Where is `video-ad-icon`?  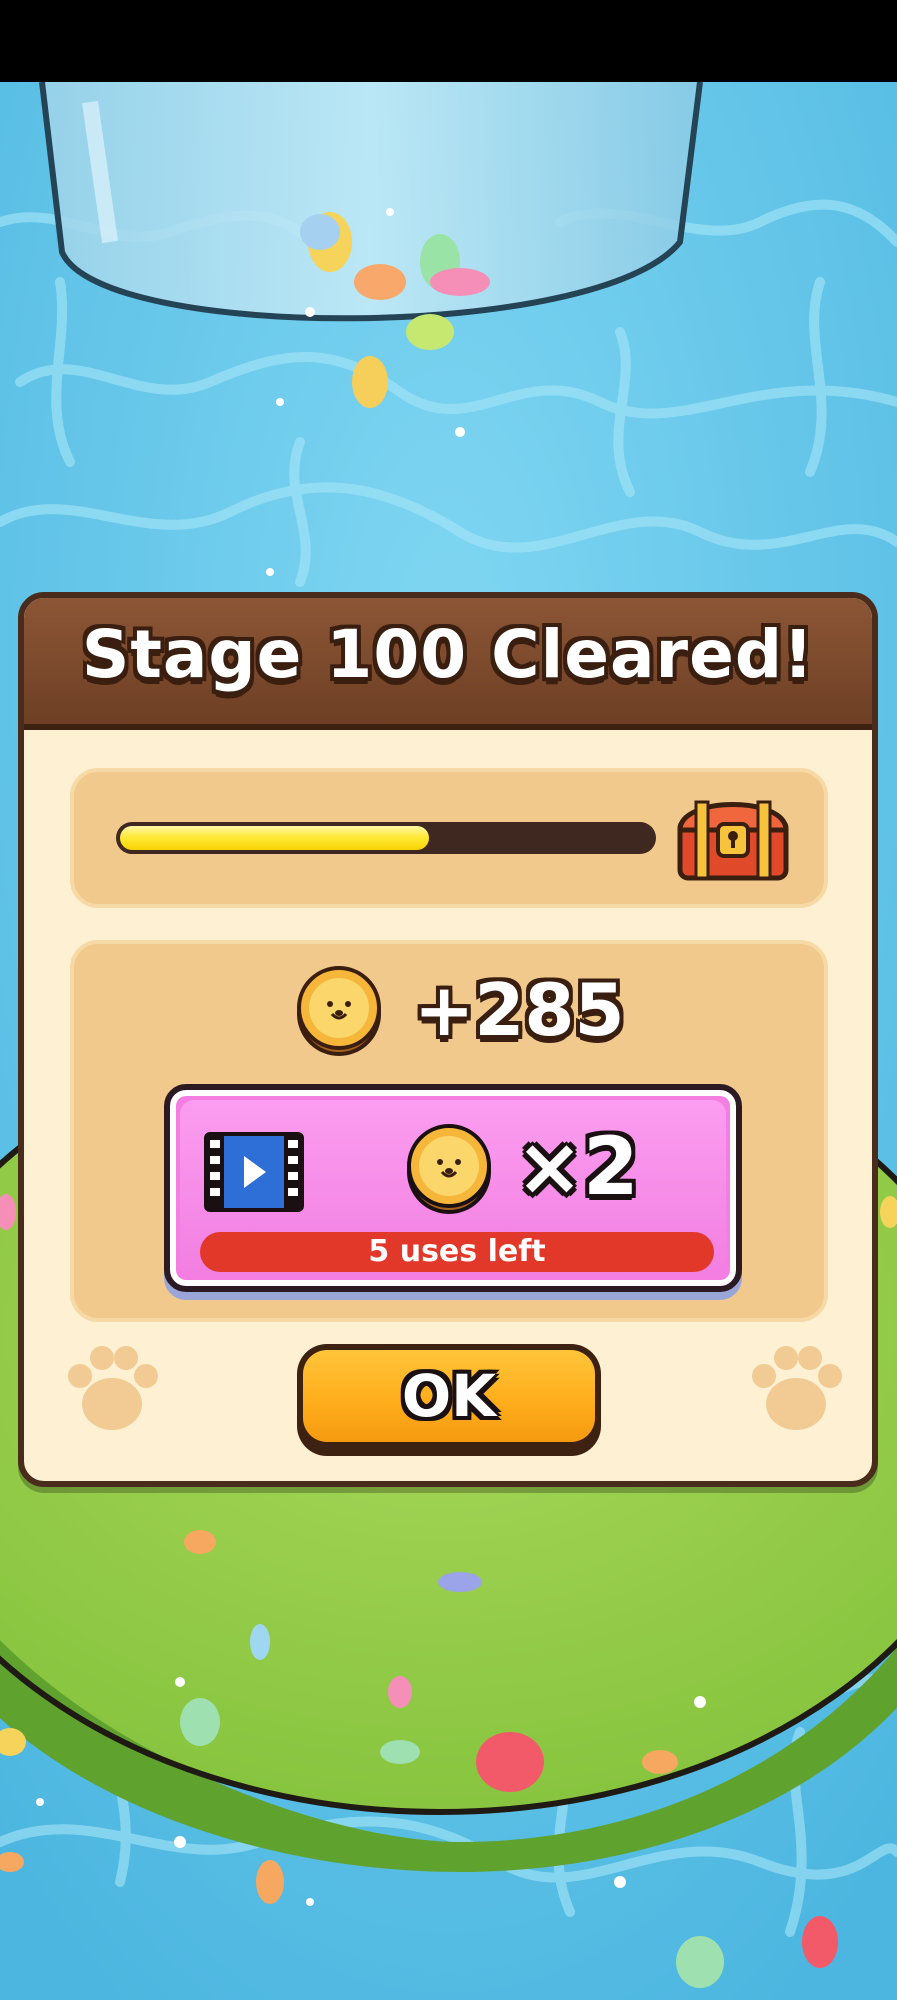 video-ad-icon is located at coordinates (254, 1172).